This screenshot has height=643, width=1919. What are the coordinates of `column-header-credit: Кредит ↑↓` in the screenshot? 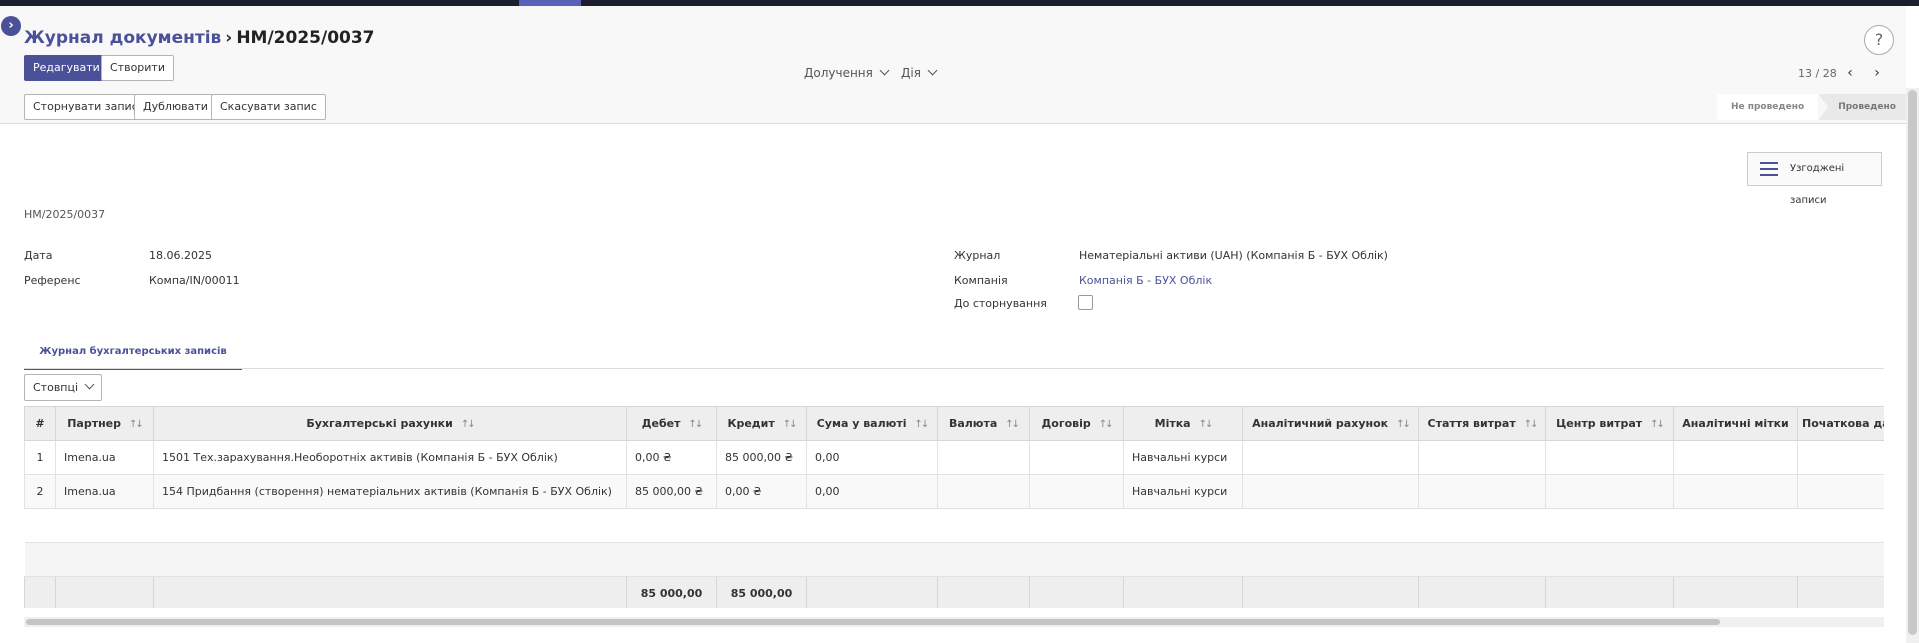 It's located at (761, 423).